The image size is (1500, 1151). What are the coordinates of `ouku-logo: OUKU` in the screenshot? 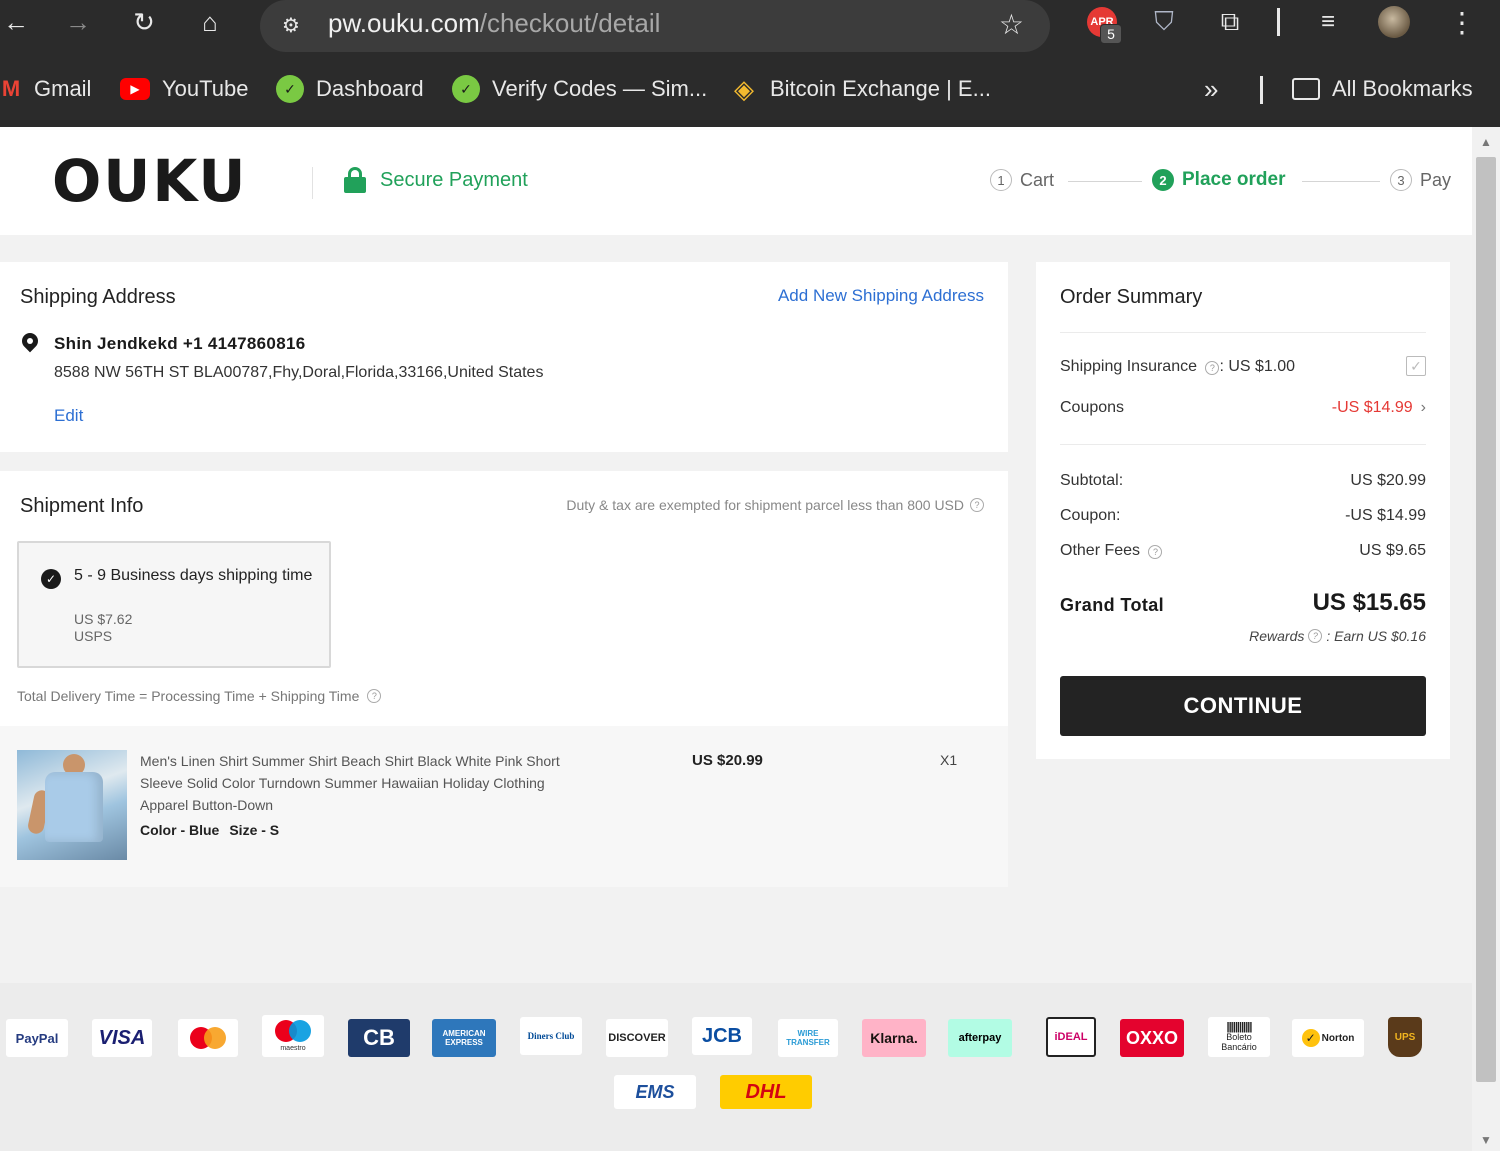 It's located at (149, 181).